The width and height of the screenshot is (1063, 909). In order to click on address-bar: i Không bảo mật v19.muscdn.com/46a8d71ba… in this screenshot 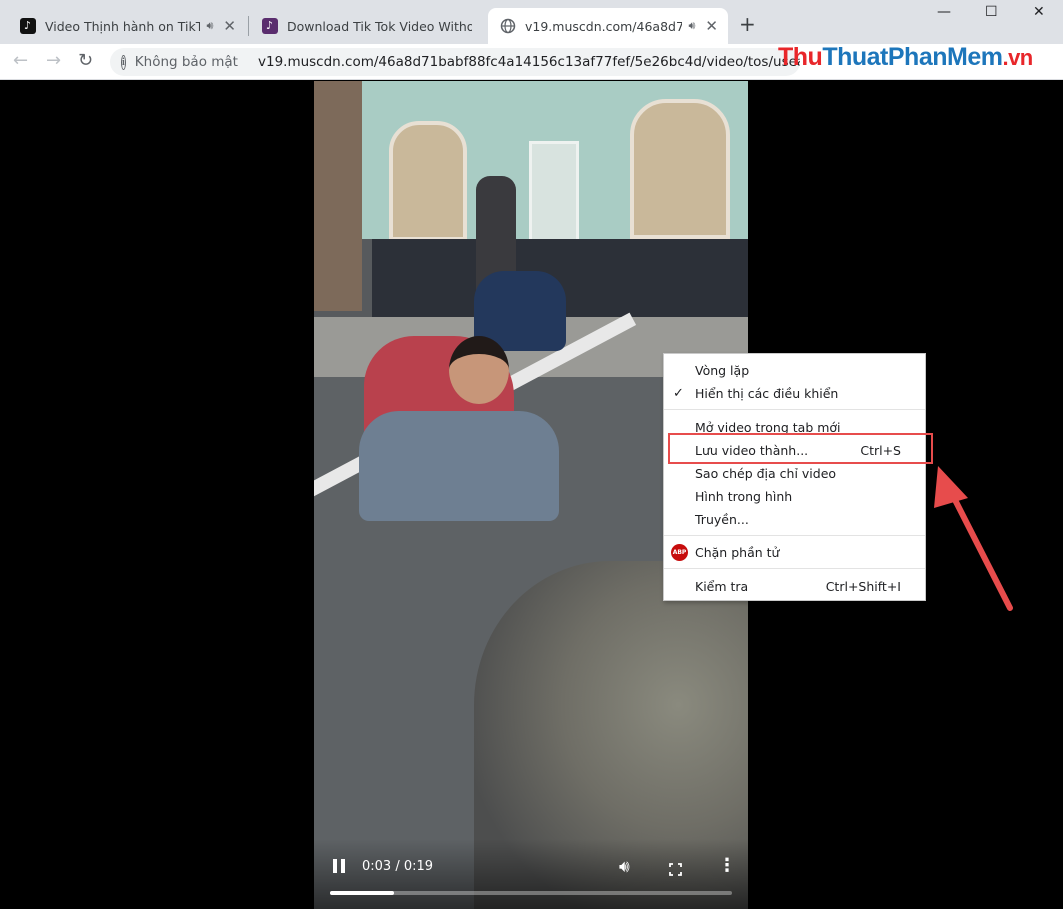, I will do `click(455, 62)`.